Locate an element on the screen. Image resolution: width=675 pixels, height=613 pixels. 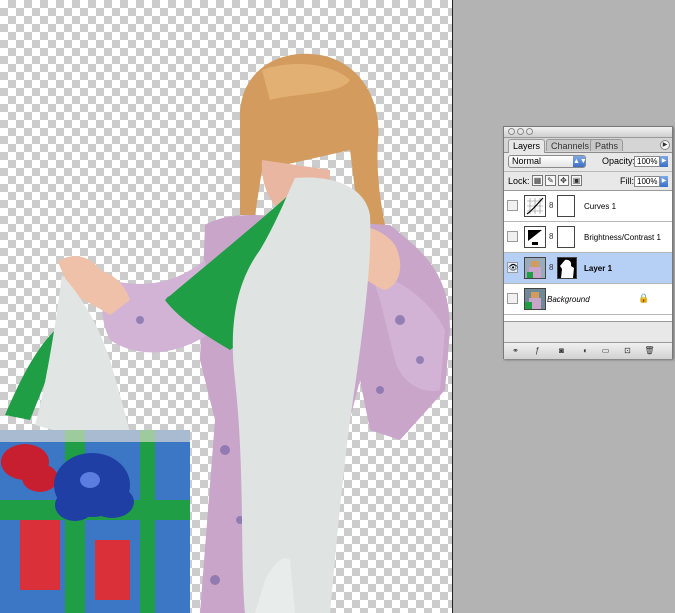
layer-row-layer-1: 👁 8 Layer 1 is located at coordinates (588, 268).